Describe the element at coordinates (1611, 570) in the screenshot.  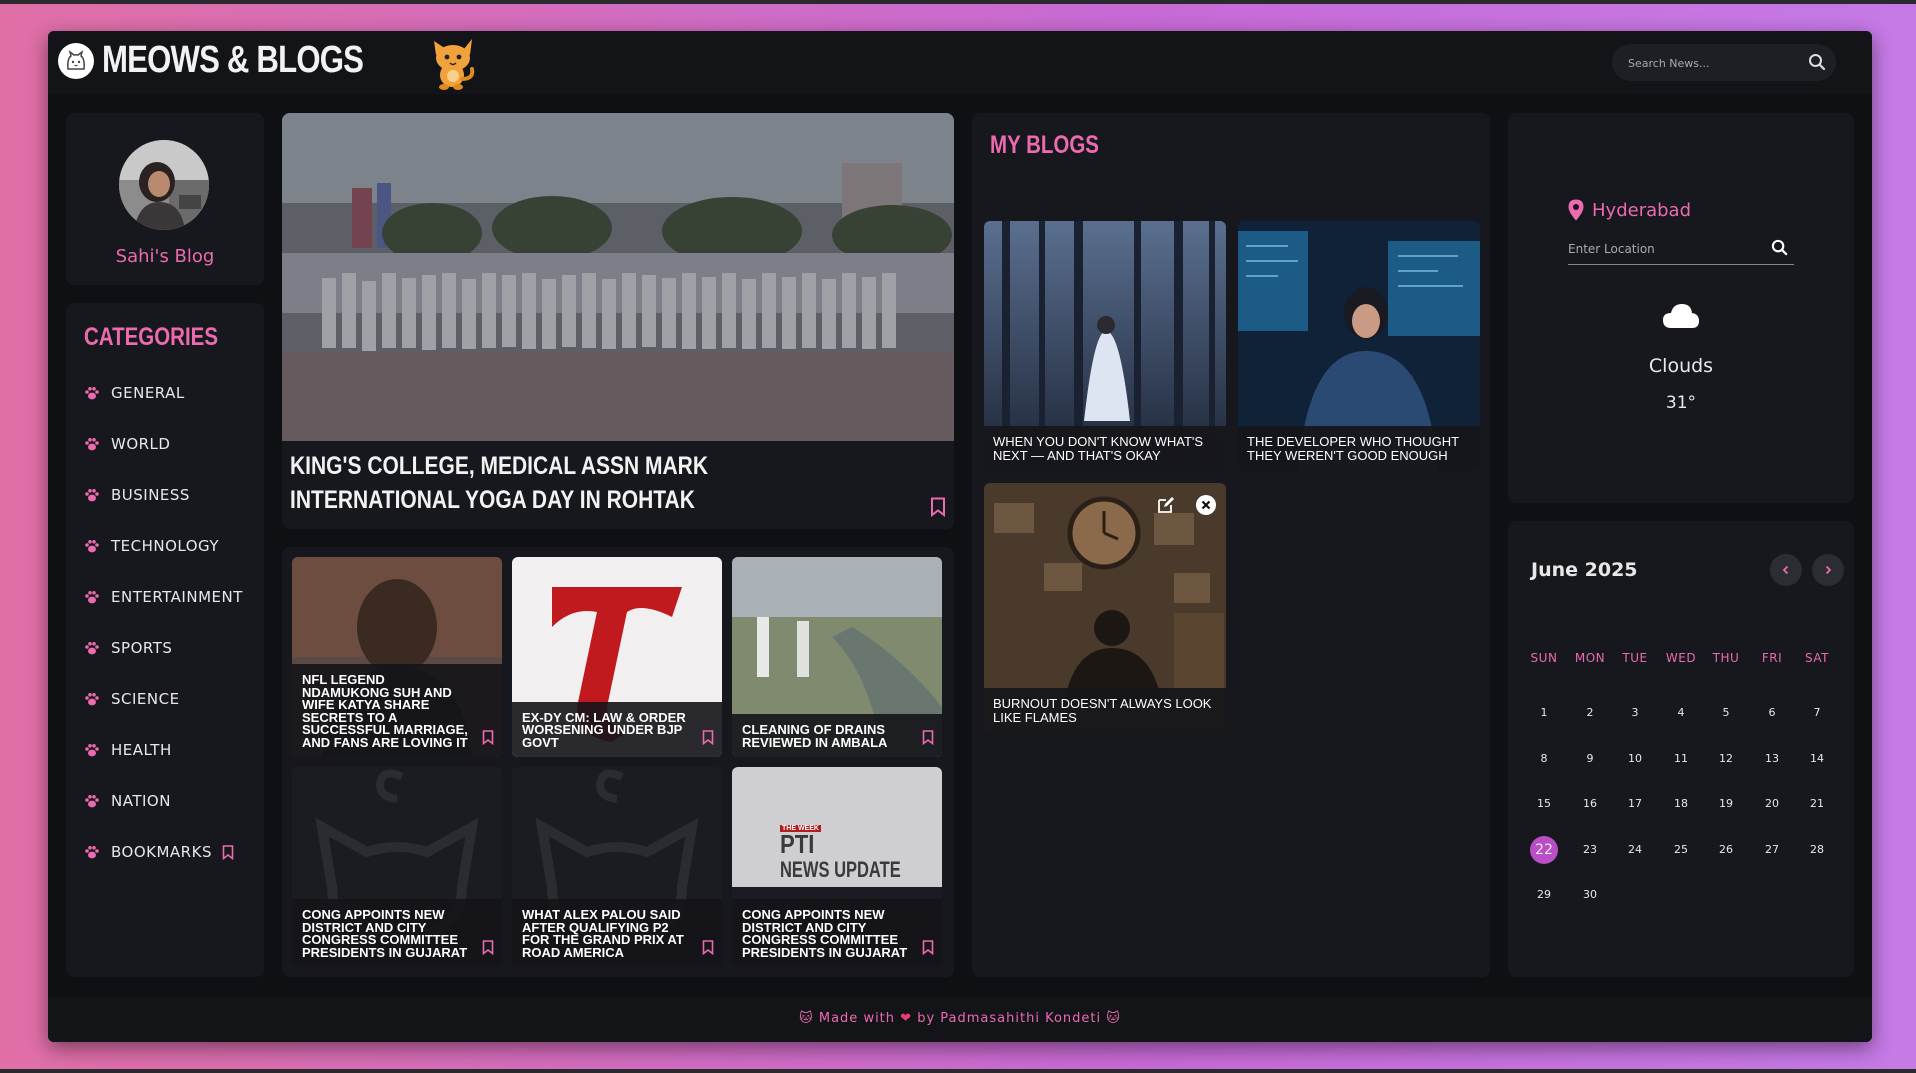
I see `calendar-year: 2025` at that location.